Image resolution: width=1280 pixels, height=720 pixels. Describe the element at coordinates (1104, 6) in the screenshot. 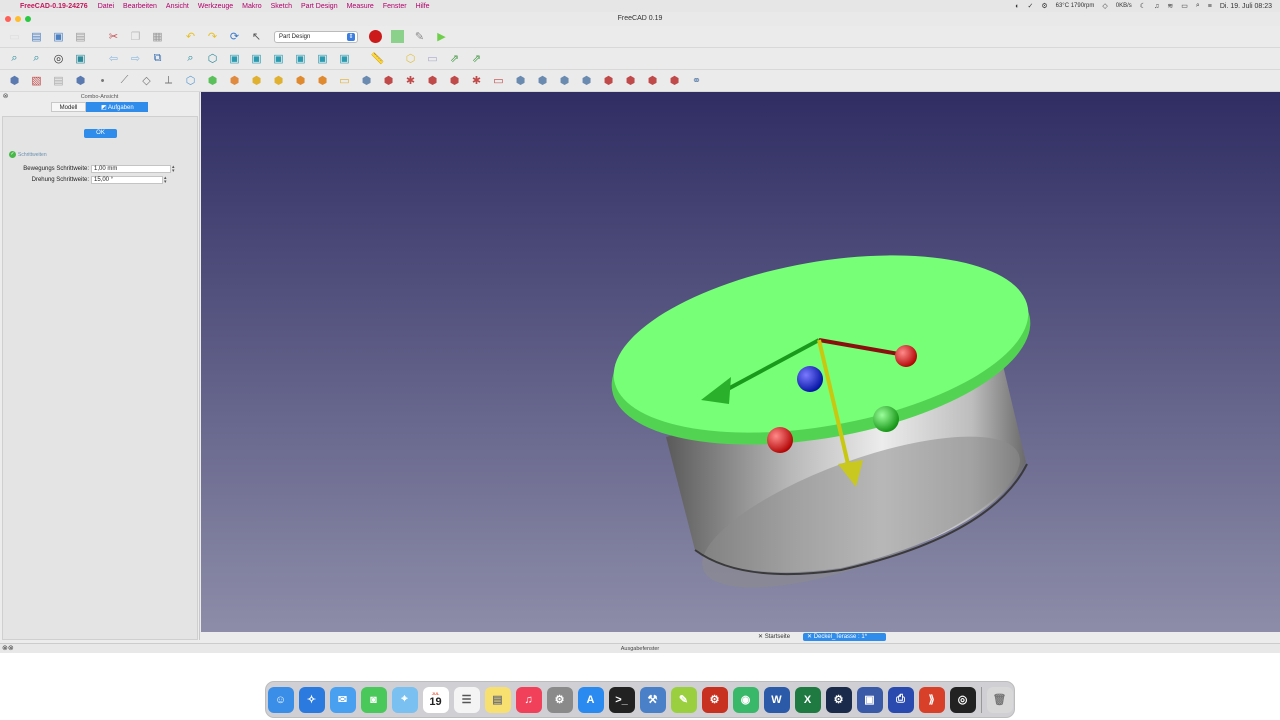

I see `dropbox-icon: ◇` at that location.